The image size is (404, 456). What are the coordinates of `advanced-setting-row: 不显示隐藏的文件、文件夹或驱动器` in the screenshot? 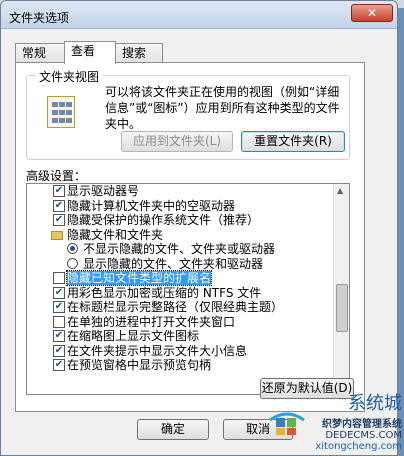 It's located at (180, 249).